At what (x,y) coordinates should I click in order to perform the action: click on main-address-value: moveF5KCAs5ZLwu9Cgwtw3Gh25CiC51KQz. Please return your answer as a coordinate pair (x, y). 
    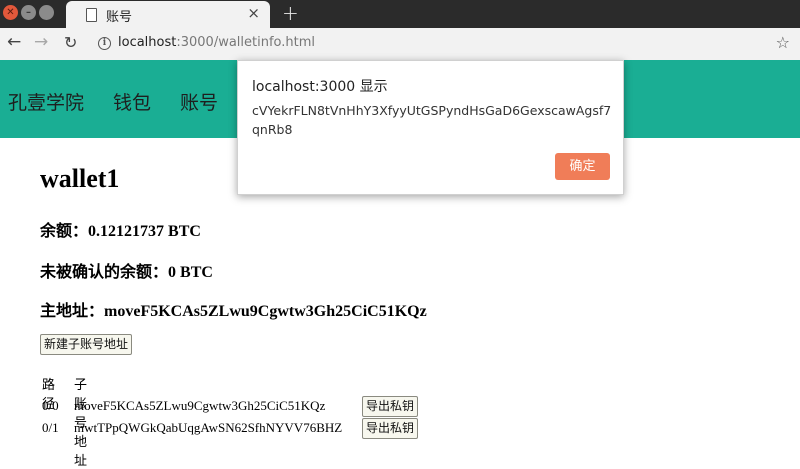
    Looking at the image, I should click on (265, 311).